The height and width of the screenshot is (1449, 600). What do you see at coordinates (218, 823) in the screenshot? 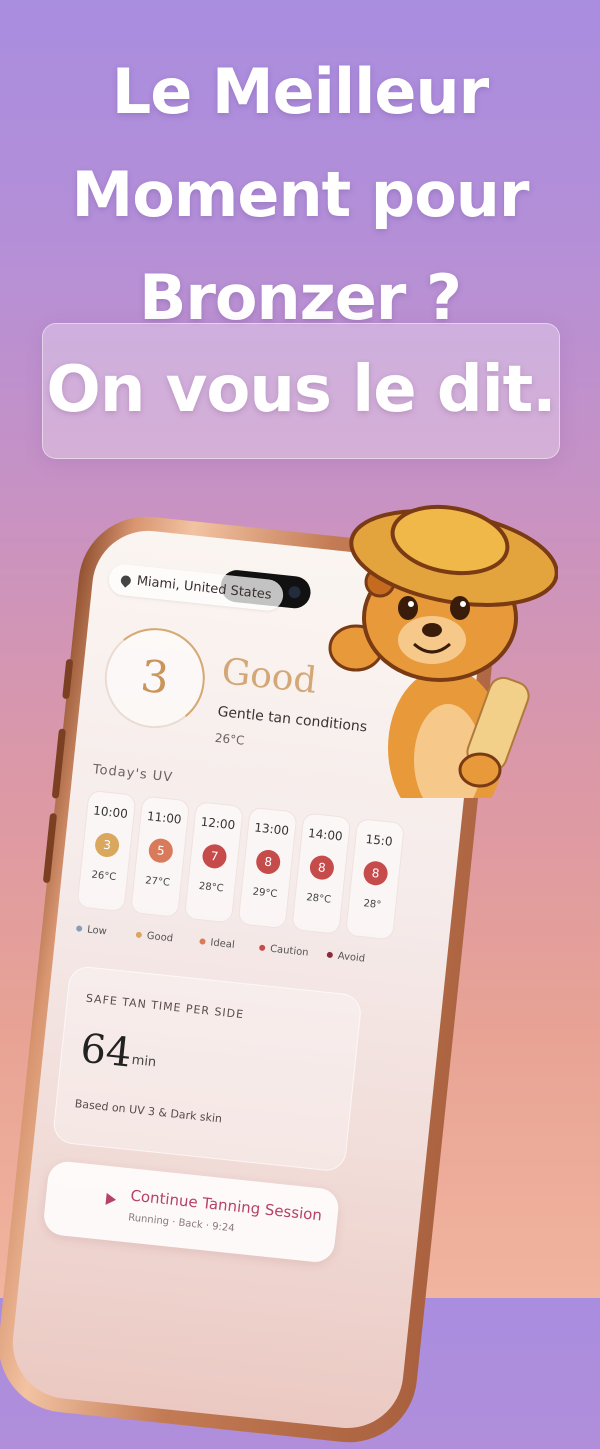
I see `hour-time: 12:00` at bounding box center [218, 823].